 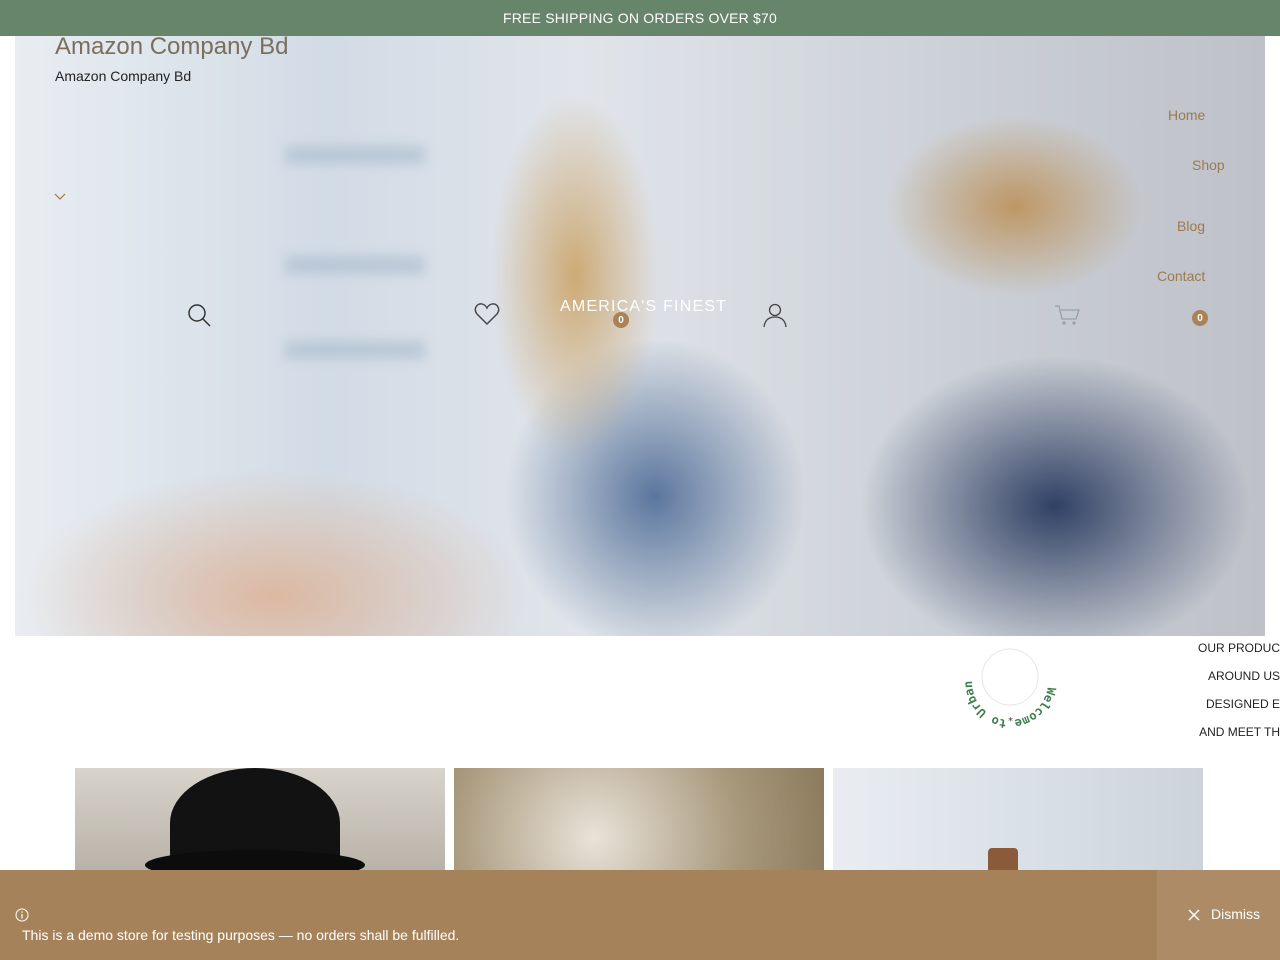 What do you see at coordinates (1018, 823) in the screenshot?
I see `gallery-image-building` at bounding box center [1018, 823].